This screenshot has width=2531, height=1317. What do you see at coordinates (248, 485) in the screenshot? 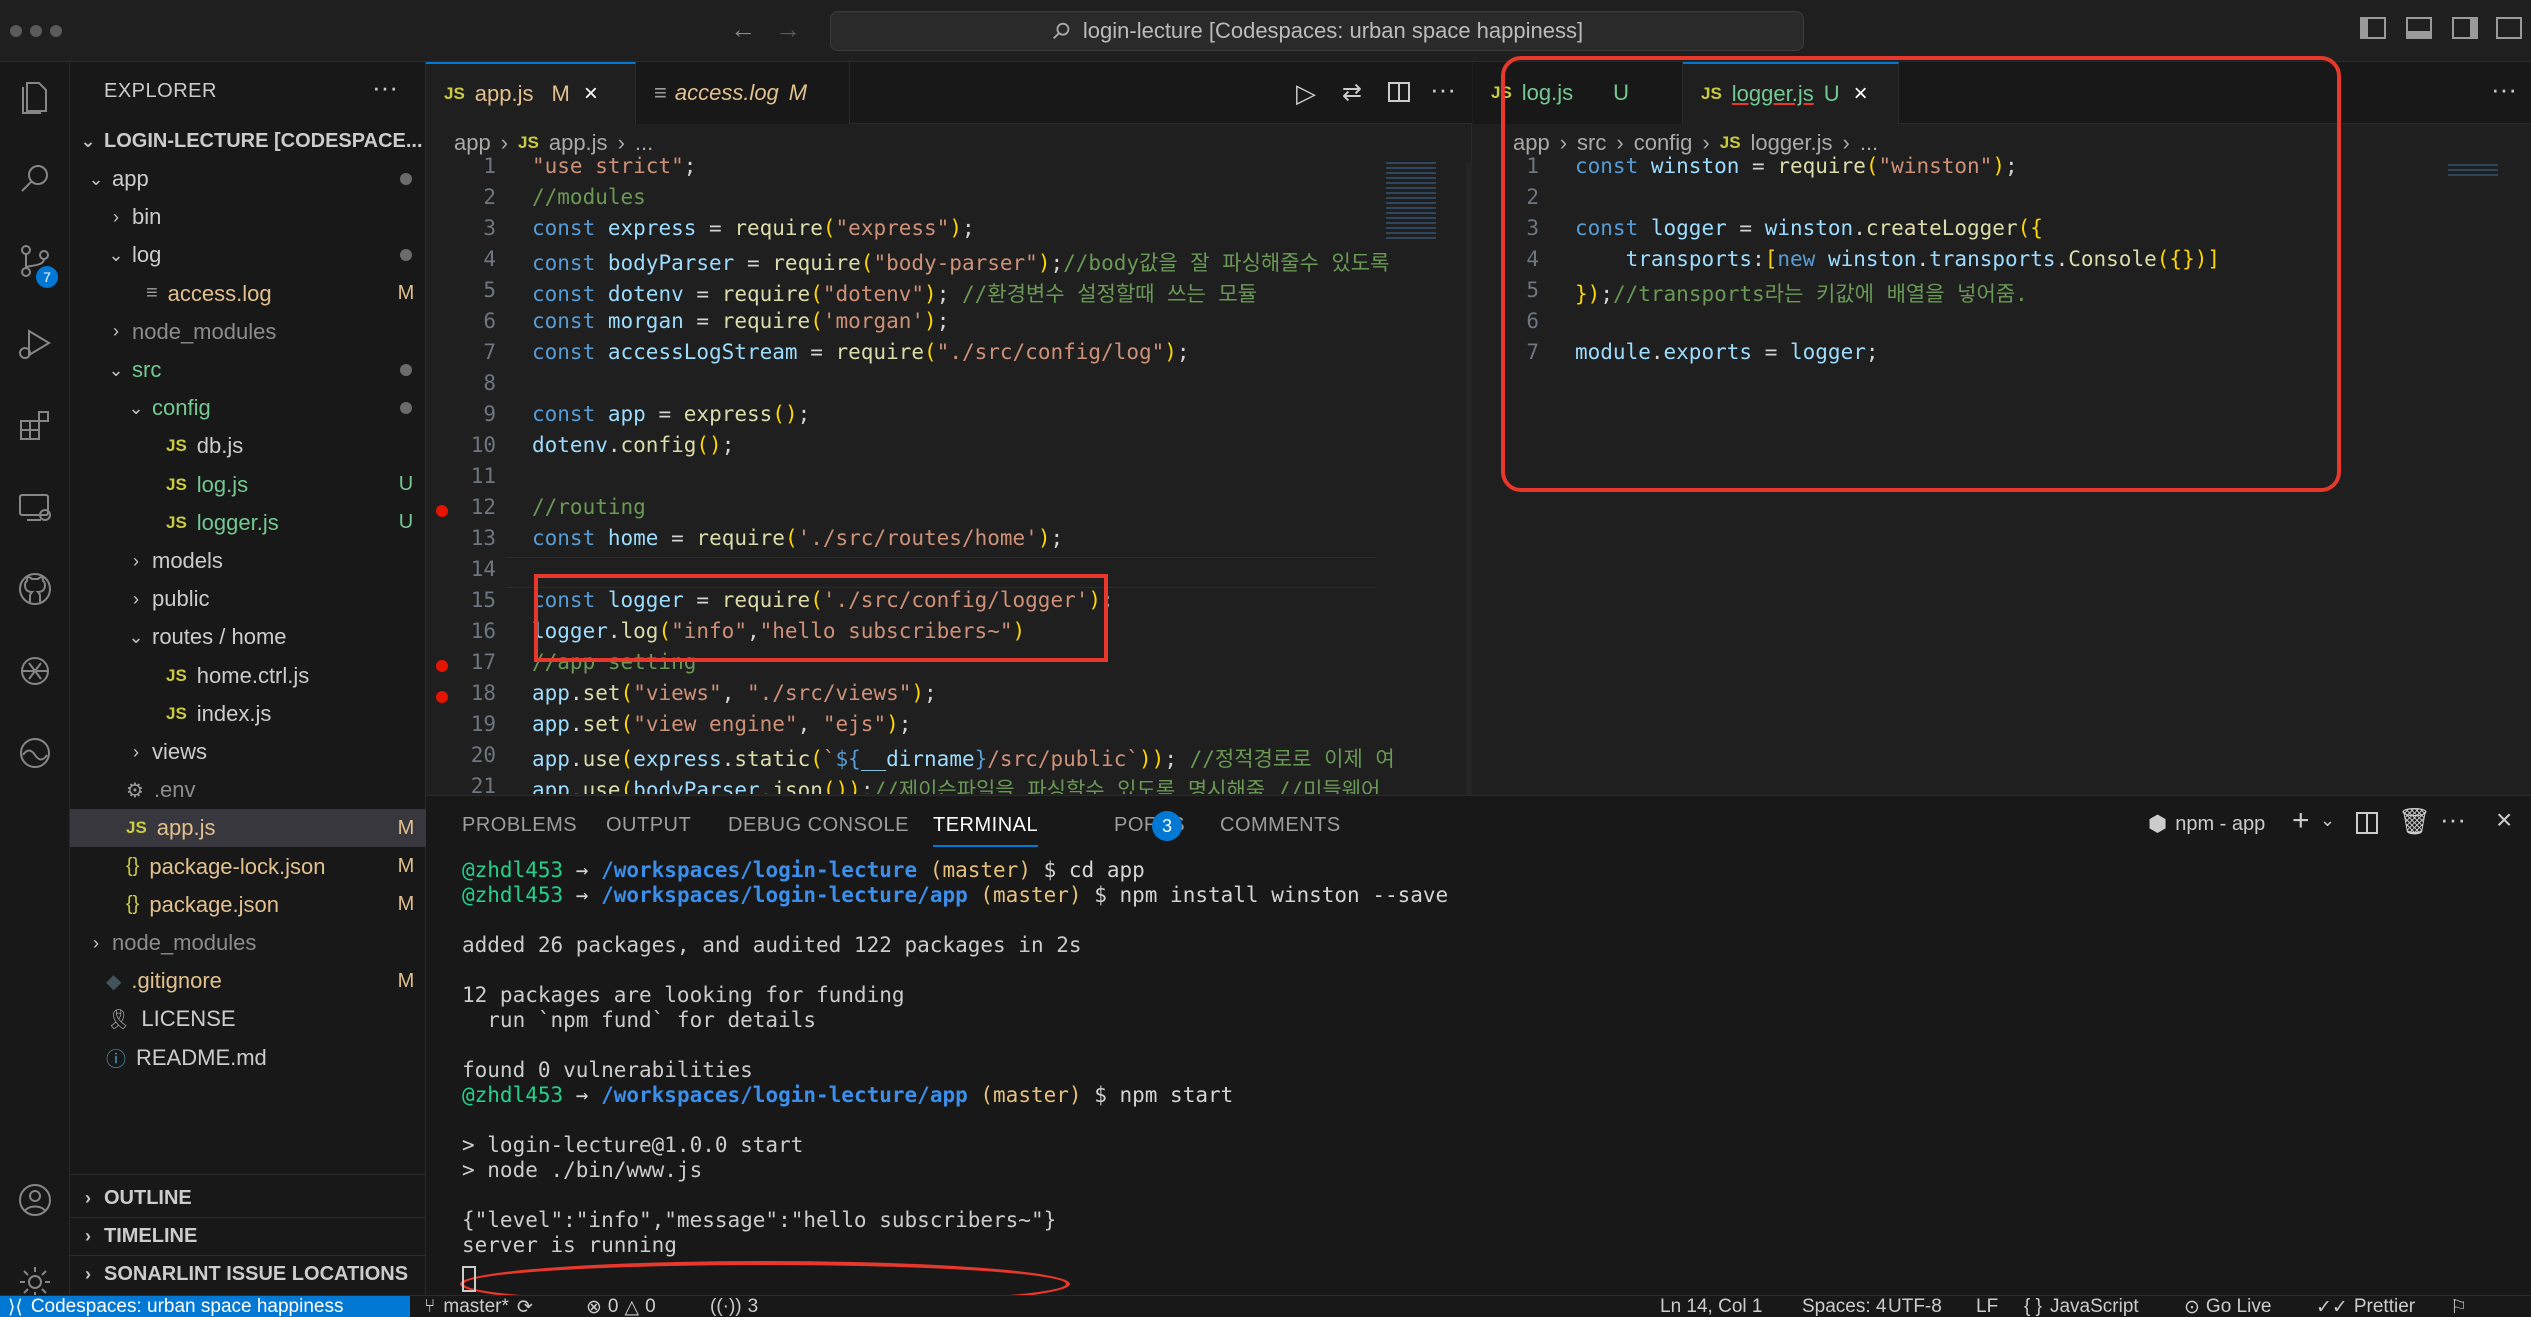
I see `tree-item: JS log.js U` at bounding box center [248, 485].